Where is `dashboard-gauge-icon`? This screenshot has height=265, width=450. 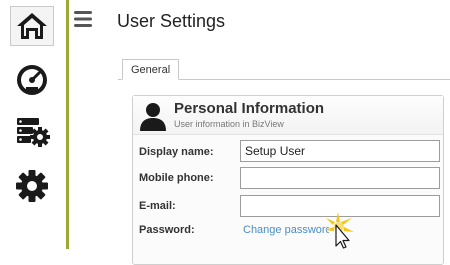
dashboard-gauge-icon is located at coordinates (32, 80).